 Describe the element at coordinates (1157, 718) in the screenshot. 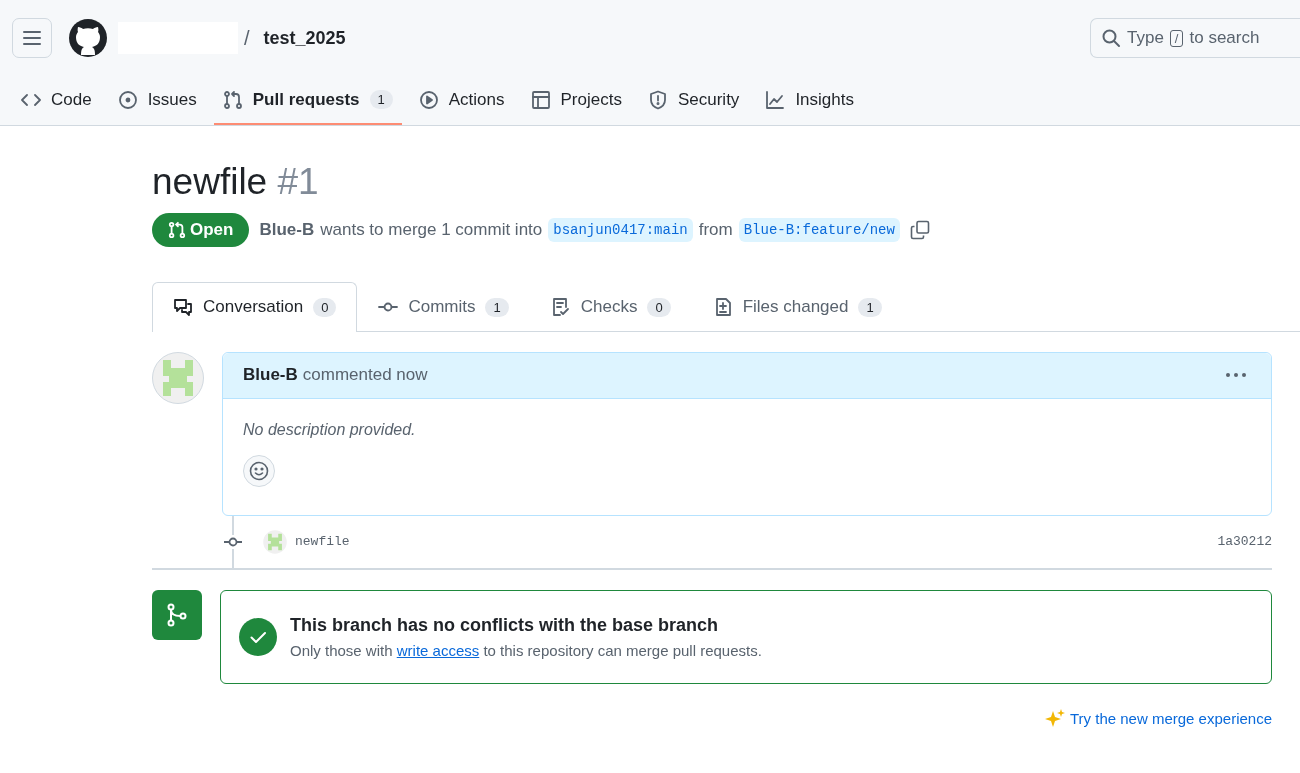

I see `try-merge-link: Try the new merge experience` at that location.